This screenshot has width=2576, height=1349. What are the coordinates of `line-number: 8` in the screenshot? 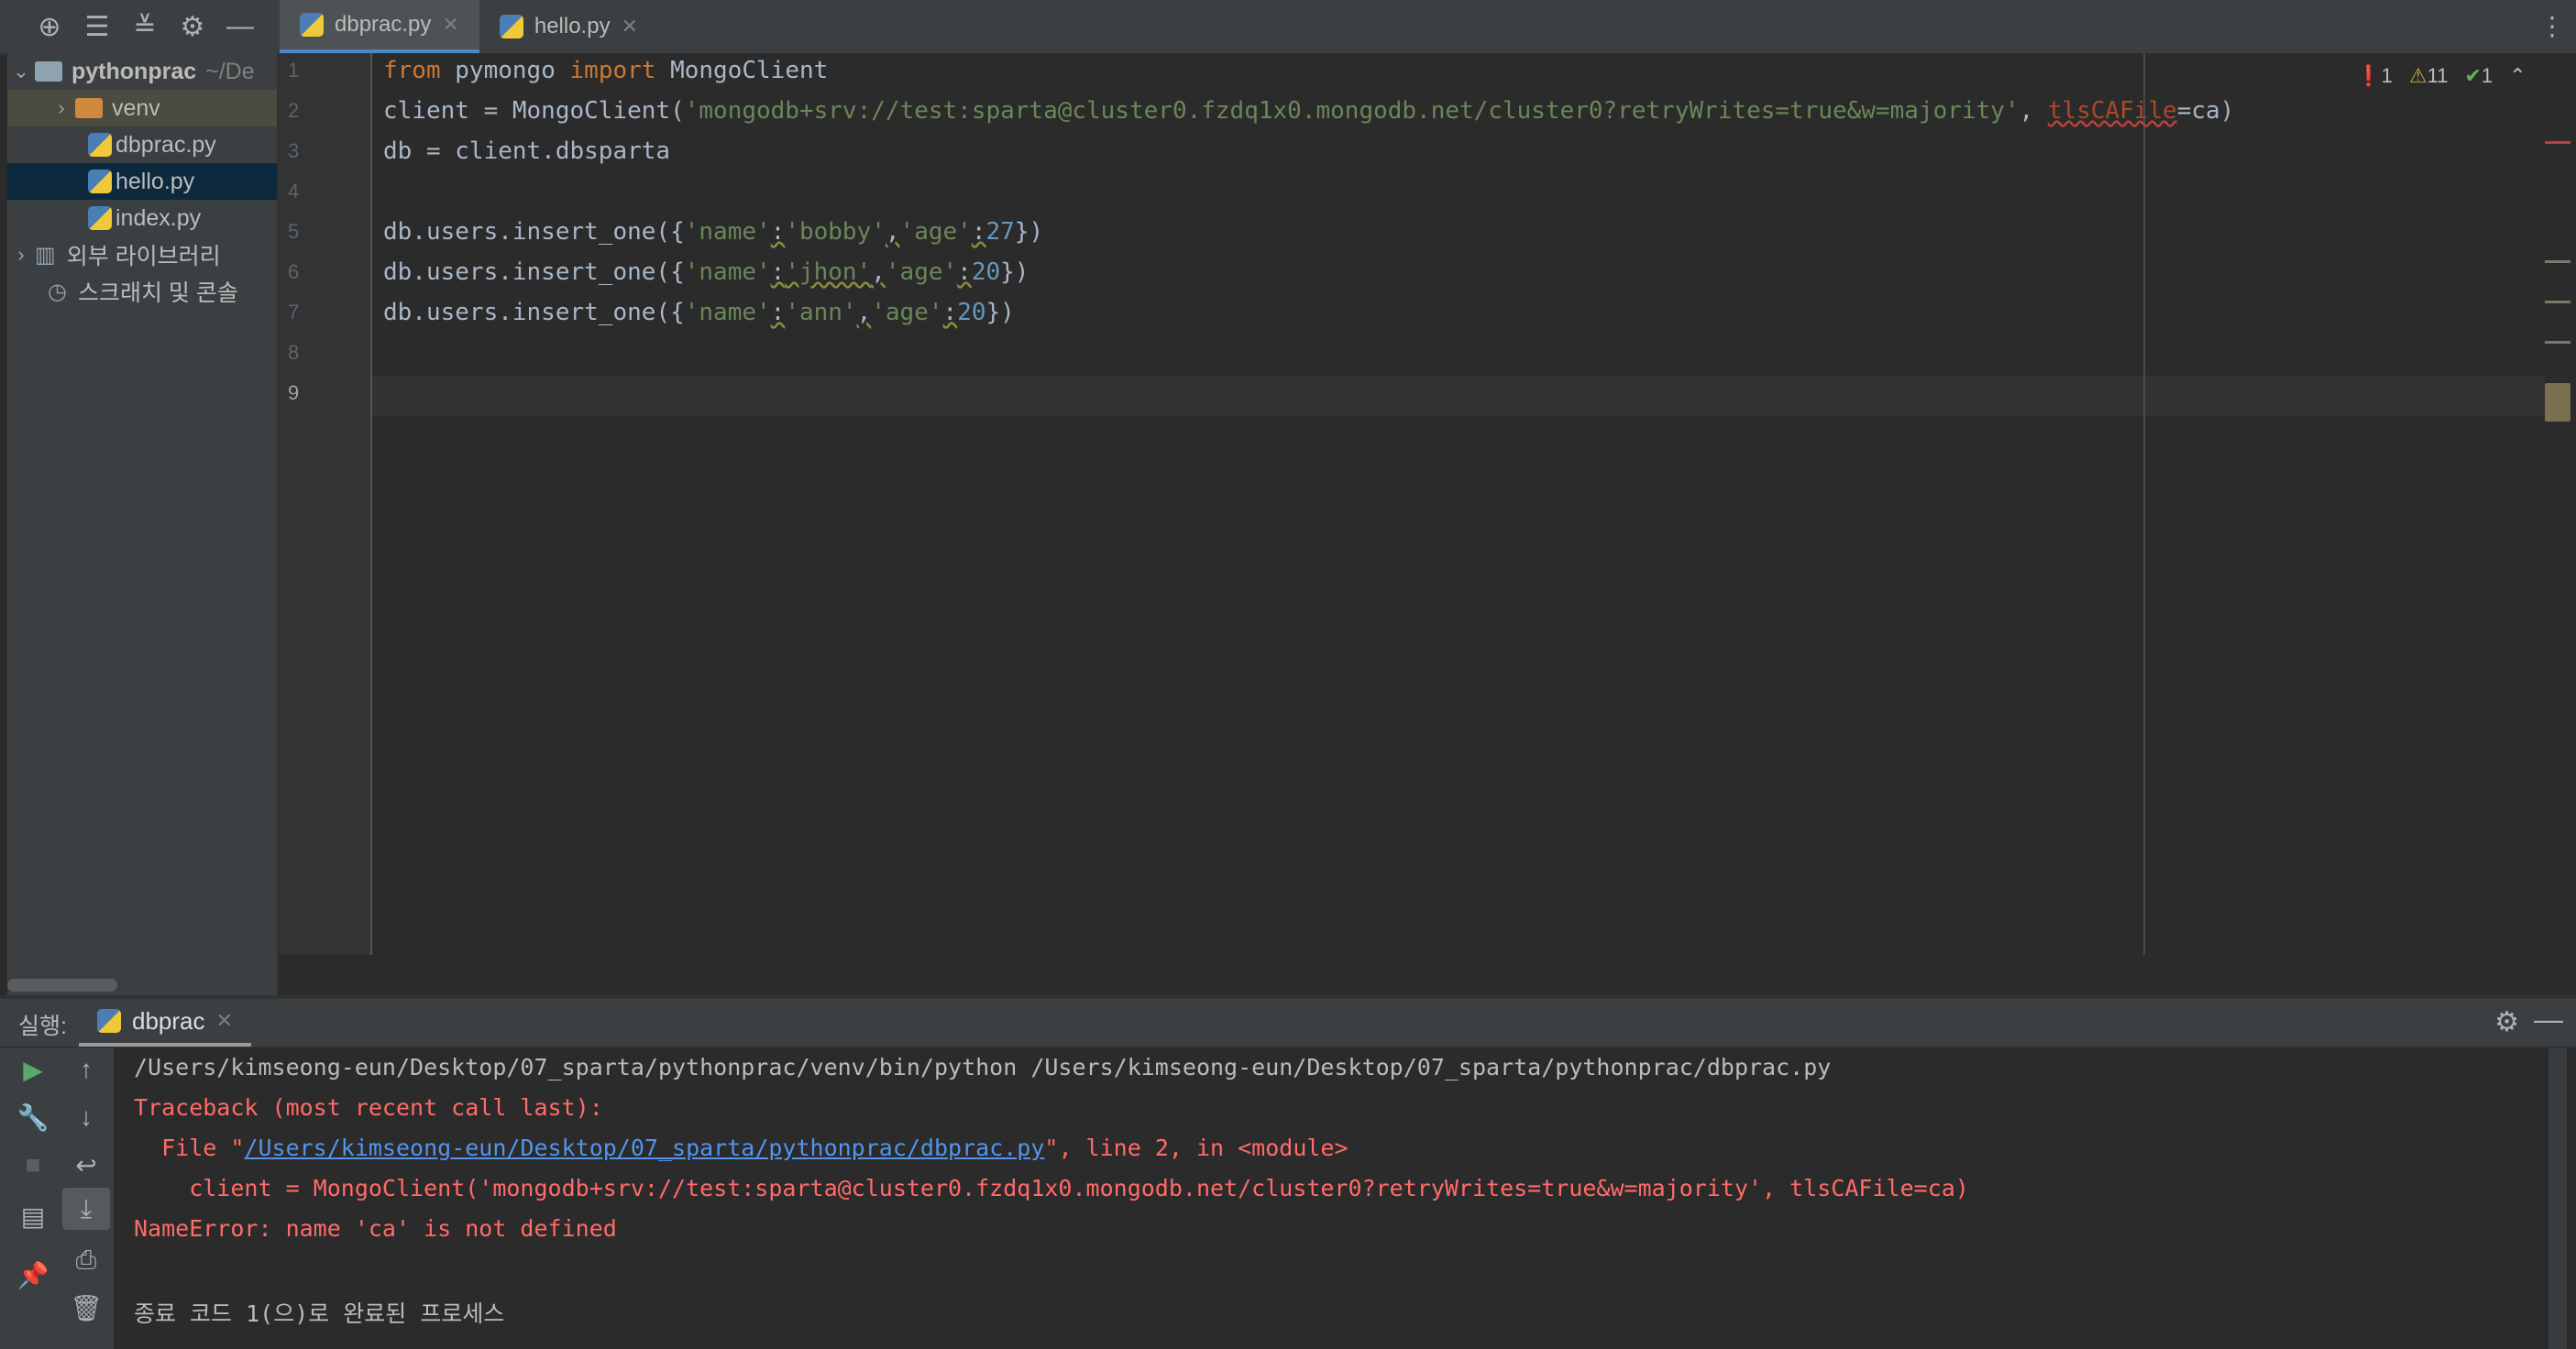 It's located at (294, 352).